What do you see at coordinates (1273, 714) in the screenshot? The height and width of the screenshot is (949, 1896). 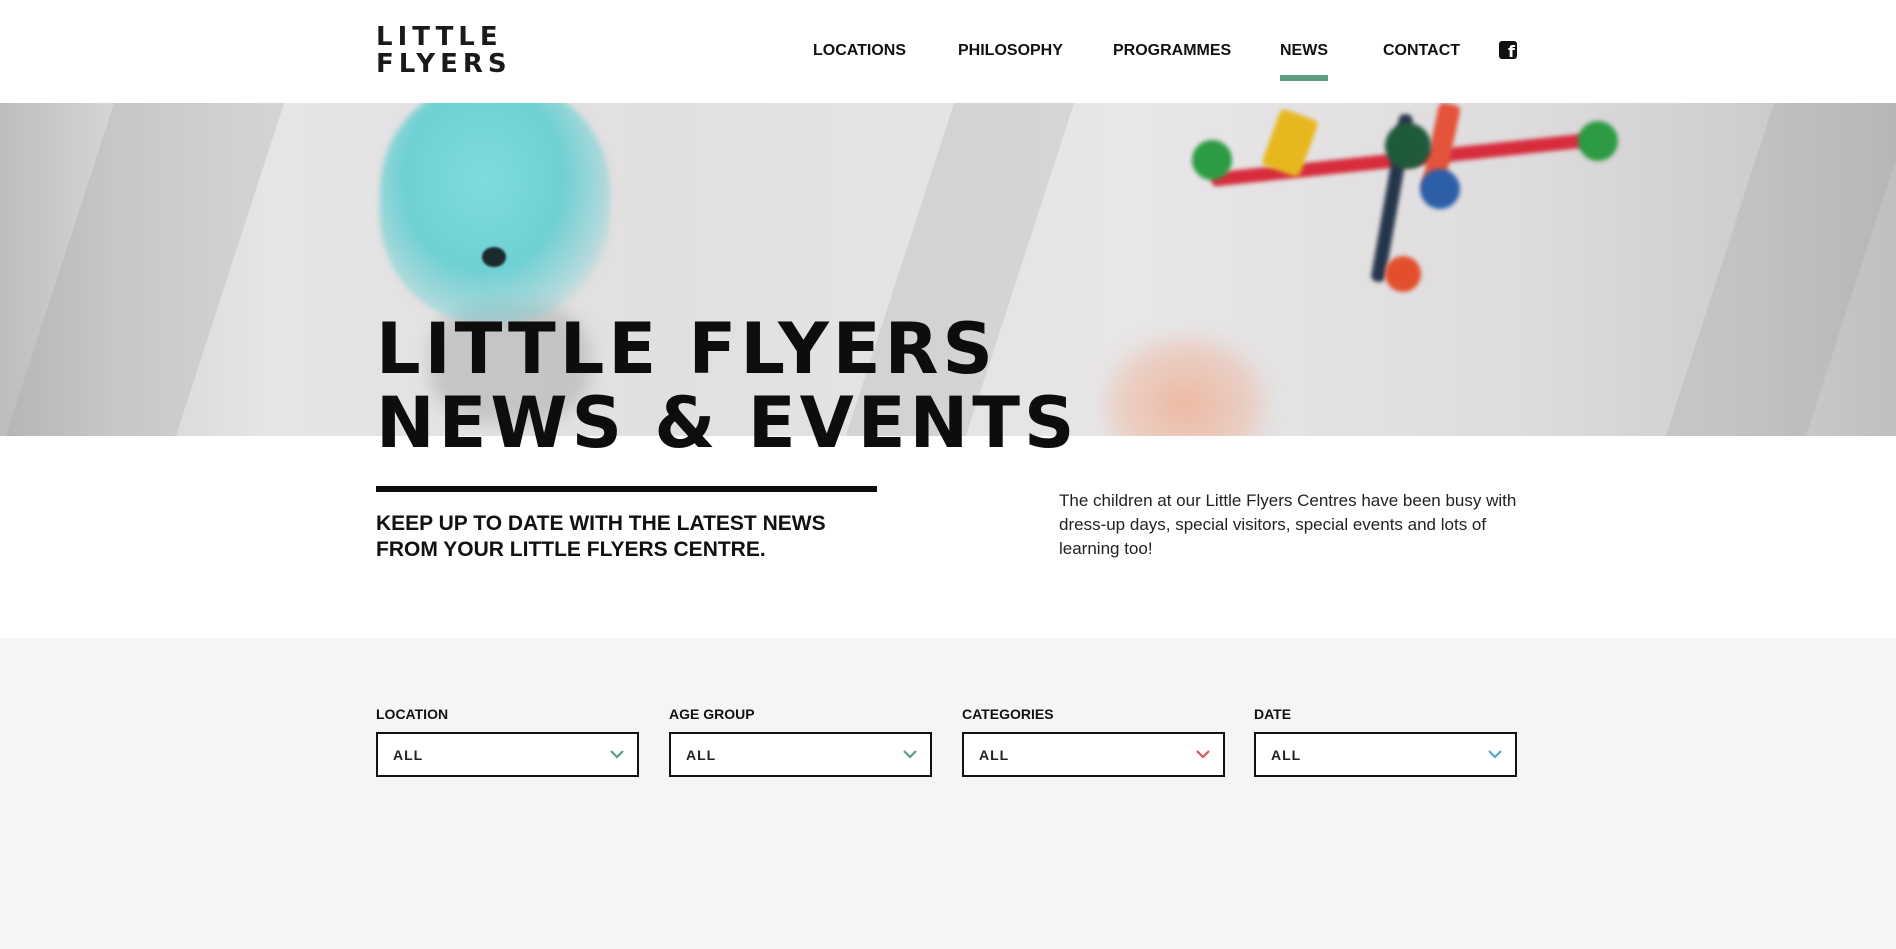 I see `filter-date-label: DATE` at bounding box center [1273, 714].